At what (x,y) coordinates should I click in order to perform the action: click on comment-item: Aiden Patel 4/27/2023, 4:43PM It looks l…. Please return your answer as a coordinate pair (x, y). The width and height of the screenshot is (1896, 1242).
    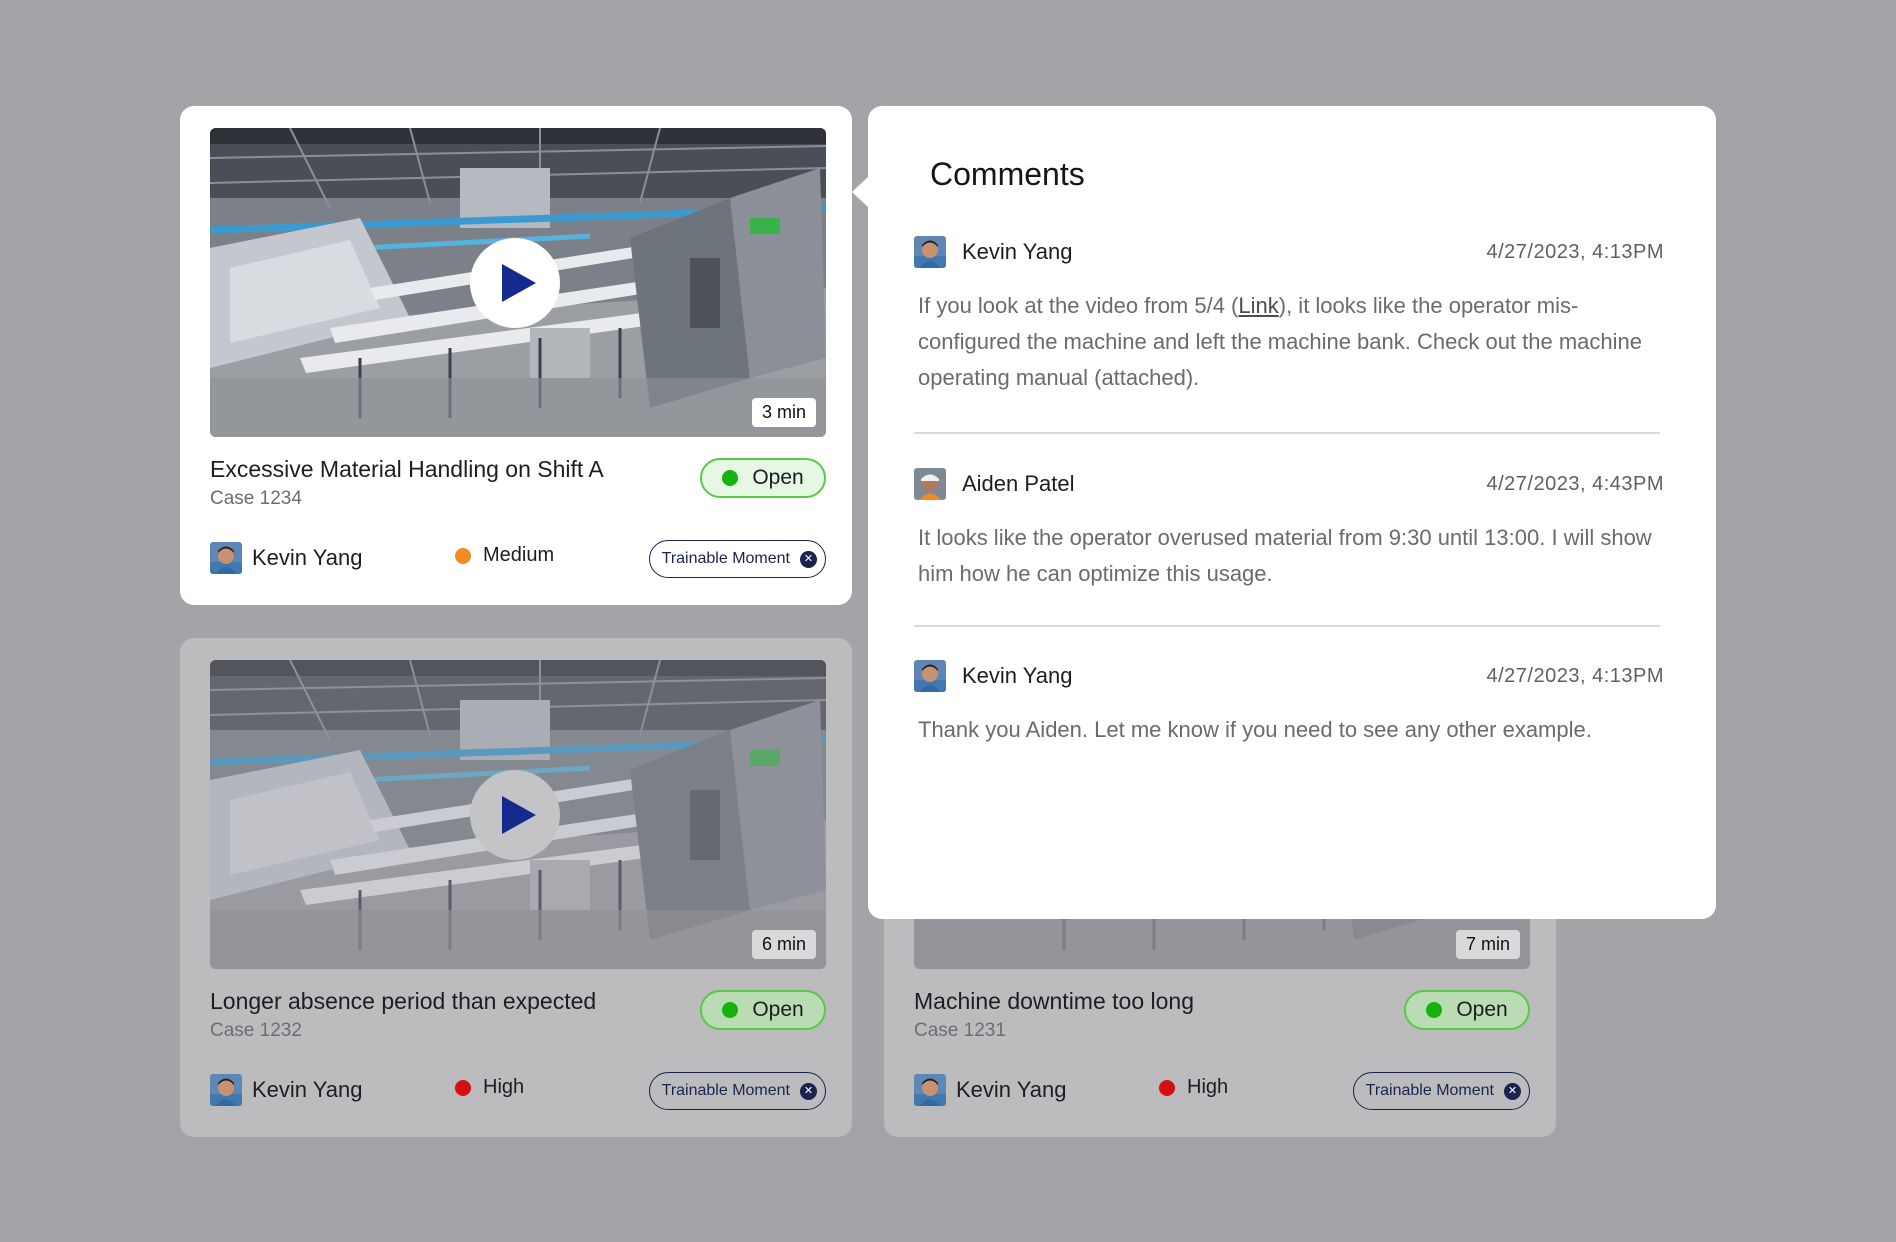
    Looking at the image, I should click on (1289, 530).